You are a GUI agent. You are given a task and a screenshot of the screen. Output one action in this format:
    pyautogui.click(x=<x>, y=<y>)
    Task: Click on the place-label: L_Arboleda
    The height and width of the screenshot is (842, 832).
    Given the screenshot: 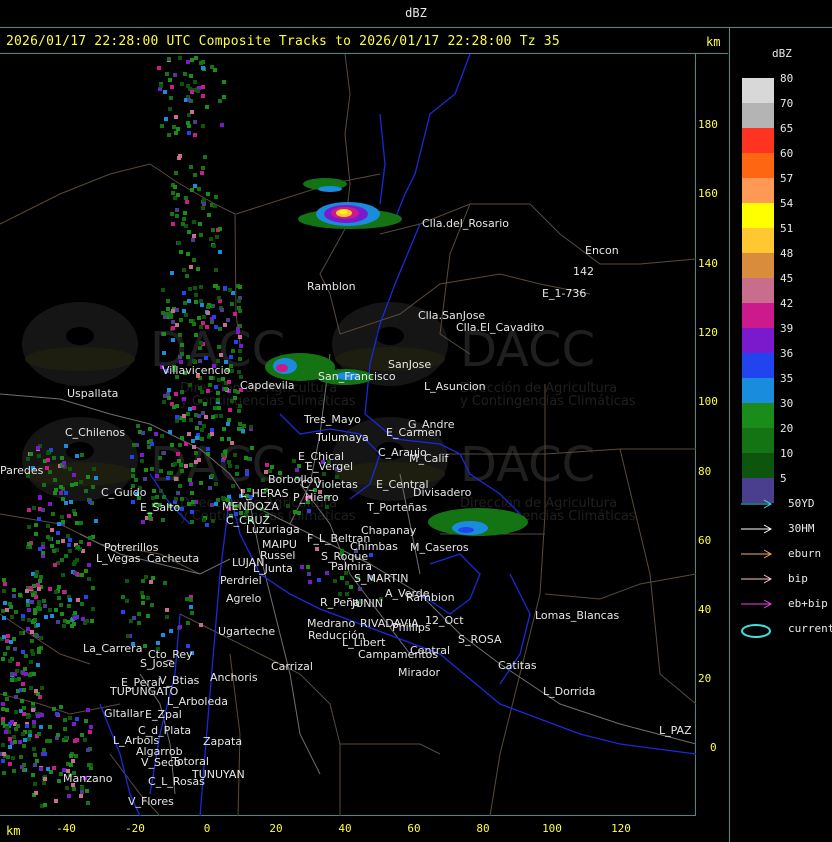 What is the action you would take?
    pyautogui.click(x=197, y=701)
    